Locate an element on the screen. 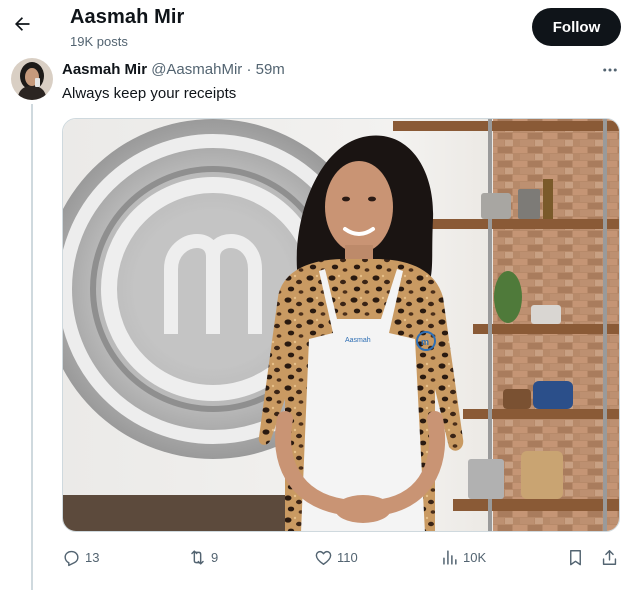 The width and height of the screenshot is (634, 590). back-button is located at coordinates (22, 24).